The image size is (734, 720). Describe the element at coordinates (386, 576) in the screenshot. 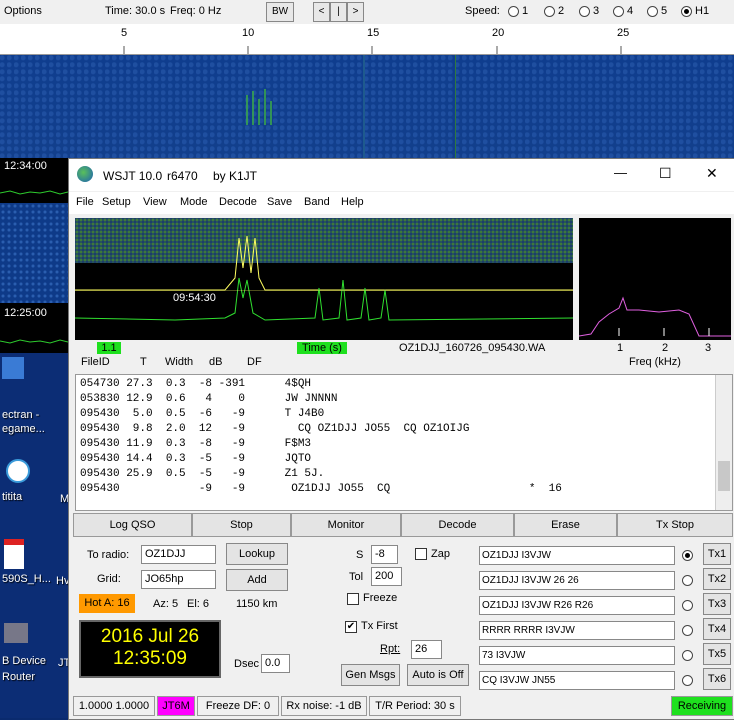

I see `tol-input: 200` at that location.